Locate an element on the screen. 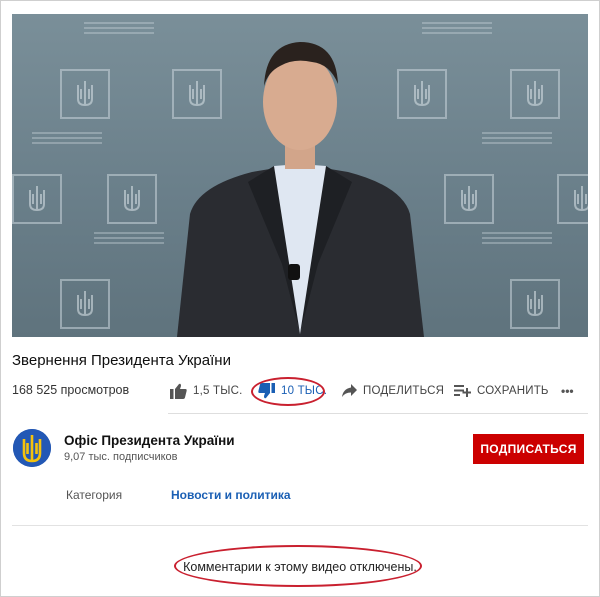  channel-avatar is located at coordinates (32, 448).